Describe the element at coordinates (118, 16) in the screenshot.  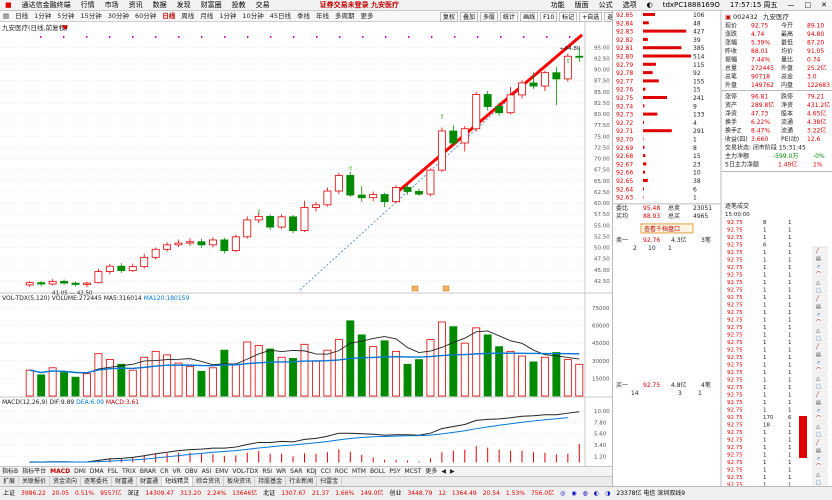
I see `period-tab: 30分钟` at that location.